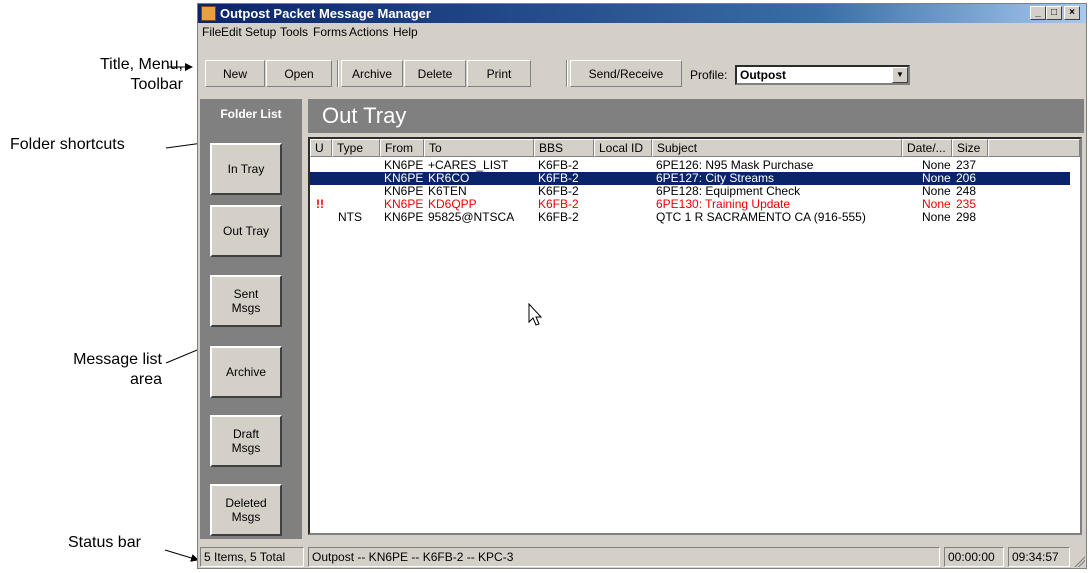 The width and height of the screenshot is (1090, 573). Describe the element at coordinates (479, 148) in the screenshot. I see `column-header-to: To` at that location.